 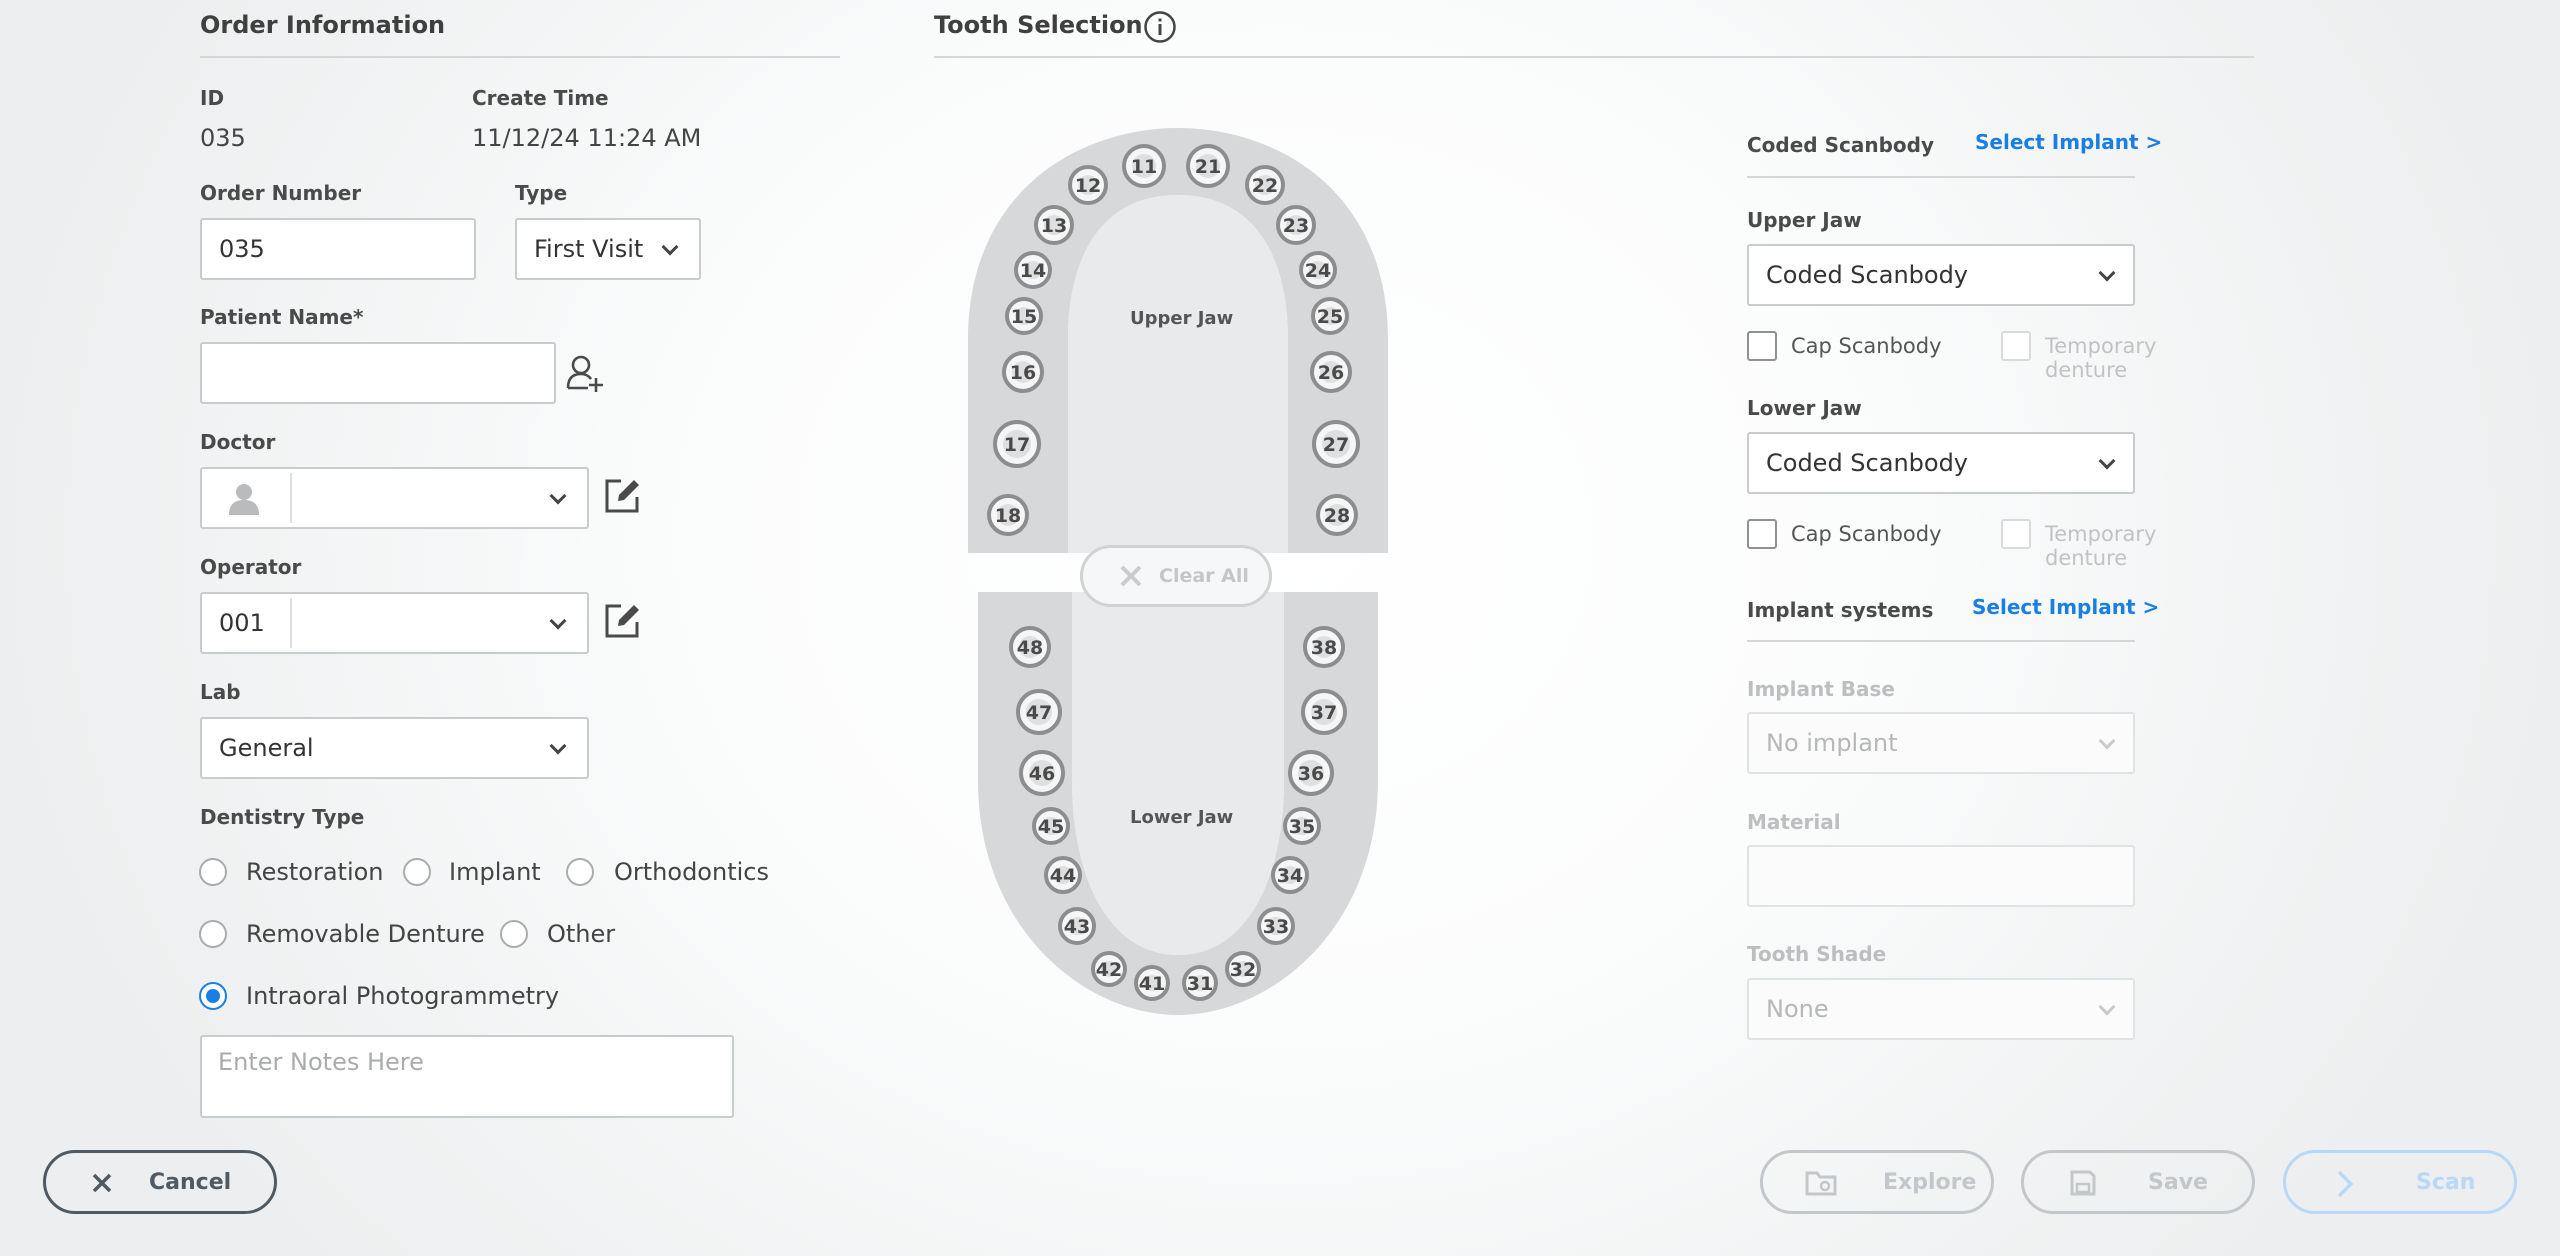 I want to click on radio-removable-denture: Removable Denture, so click(x=344, y=935).